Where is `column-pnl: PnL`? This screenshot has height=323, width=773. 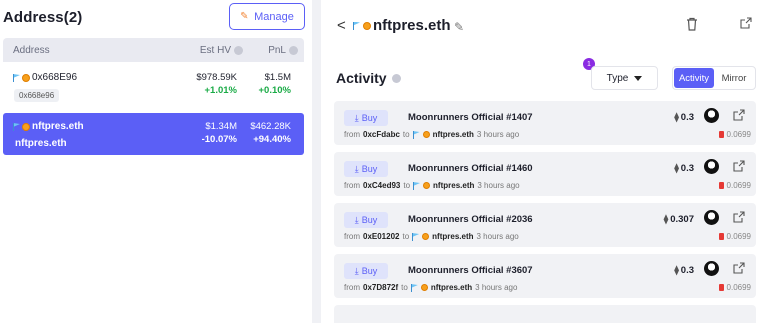
column-pnl: PnL is located at coordinates (283, 50).